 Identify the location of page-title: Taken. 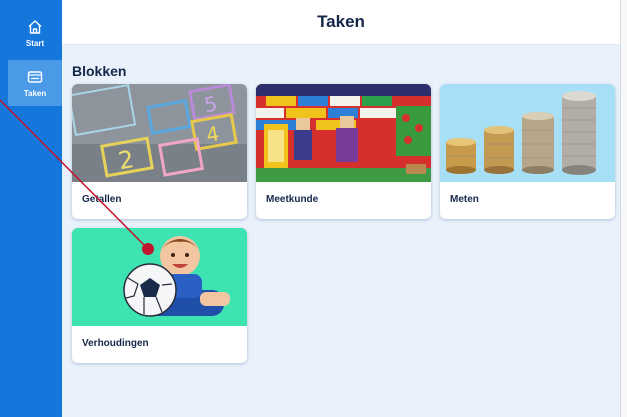
(341, 21).